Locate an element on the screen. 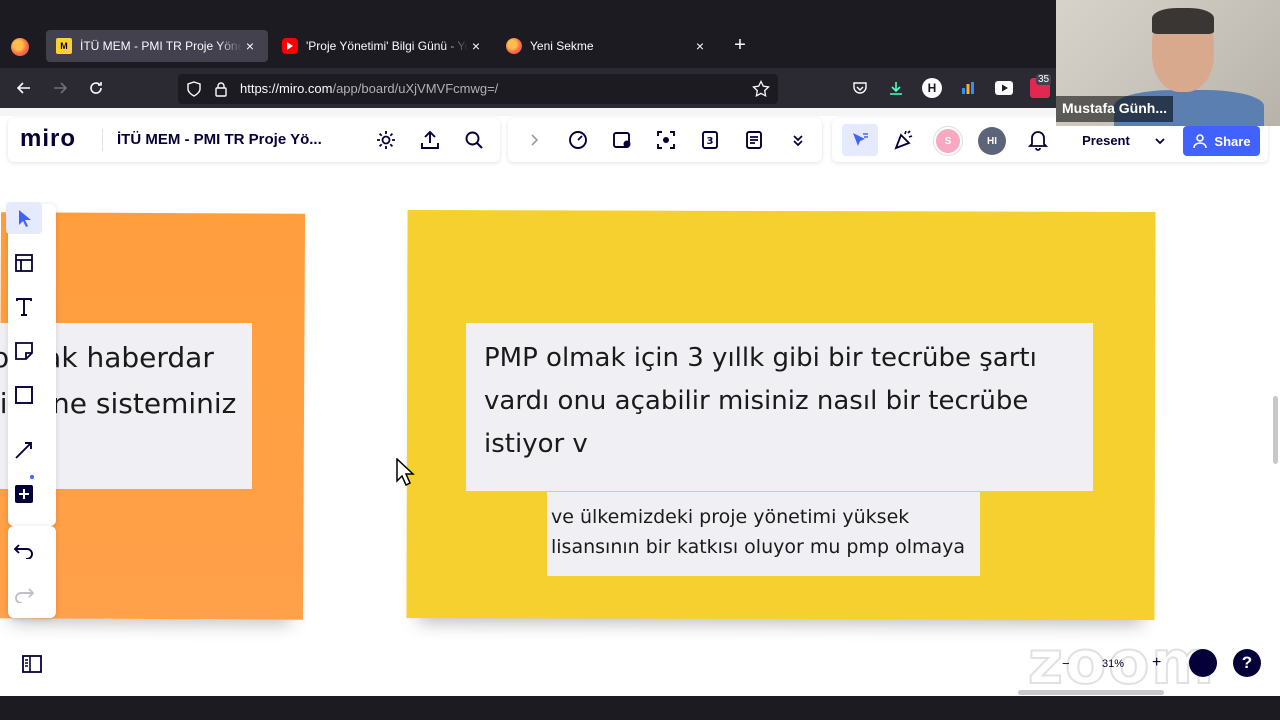 This screenshot has width=1280, height=720. zoom-level: 31% is located at coordinates (1113, 664).